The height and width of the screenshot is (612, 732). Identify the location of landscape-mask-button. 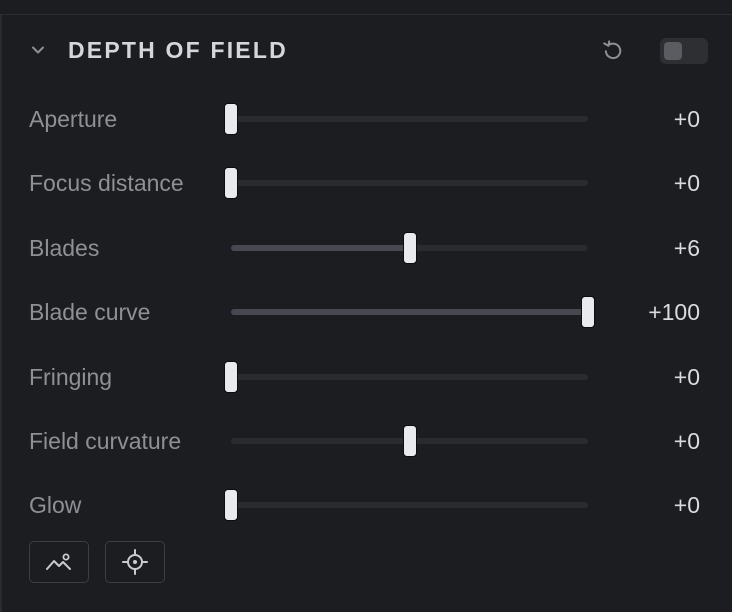
(59, 562).